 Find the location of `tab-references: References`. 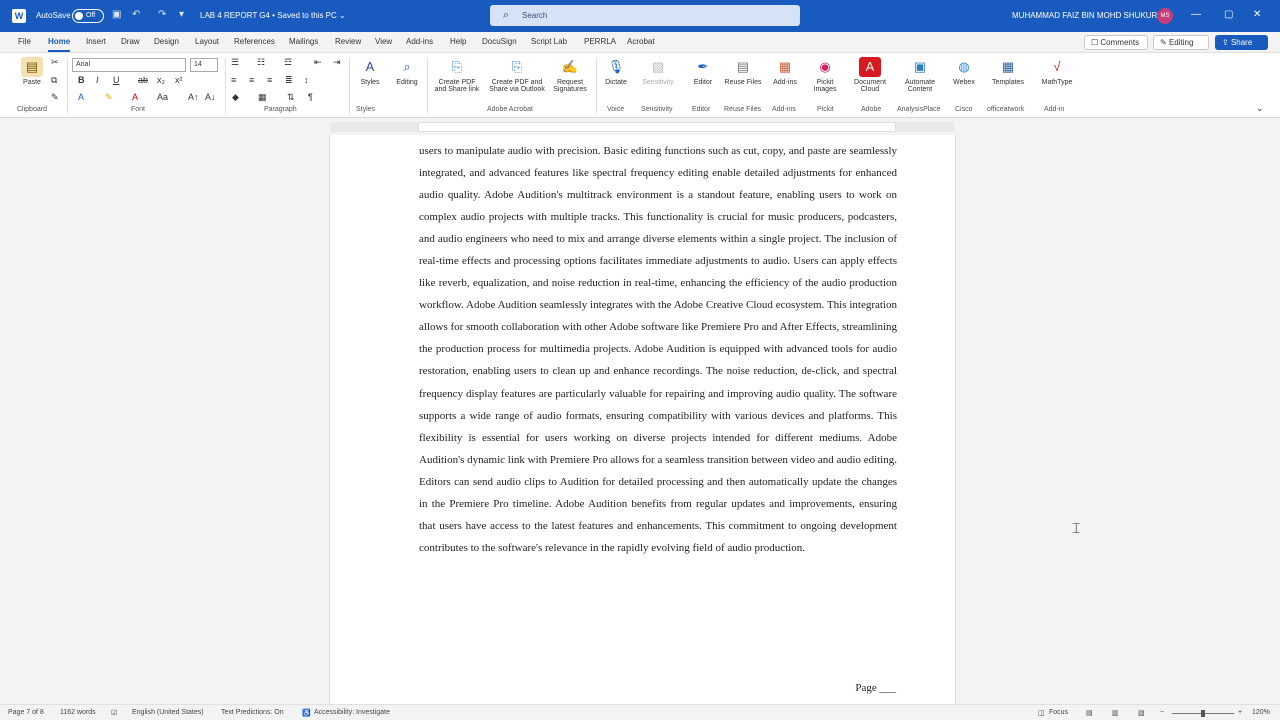

tab-references: References is located at coordinates (254, 41).